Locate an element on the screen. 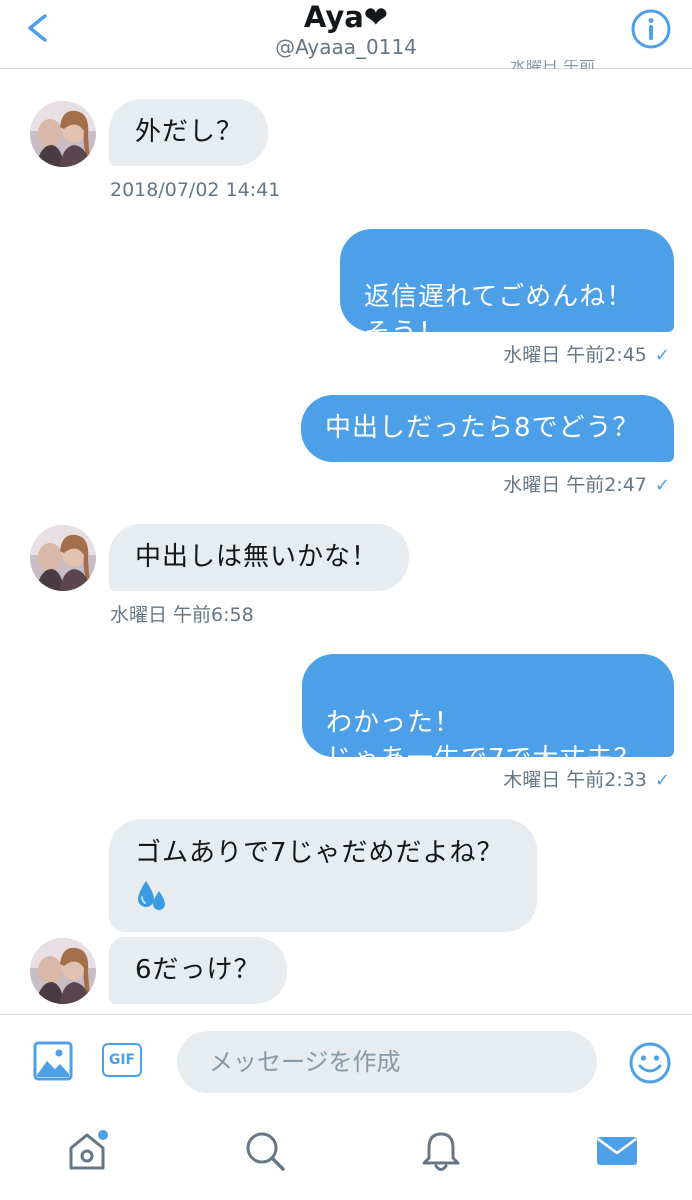  sweat-drops-emoji is located at coordinates (336, 895).